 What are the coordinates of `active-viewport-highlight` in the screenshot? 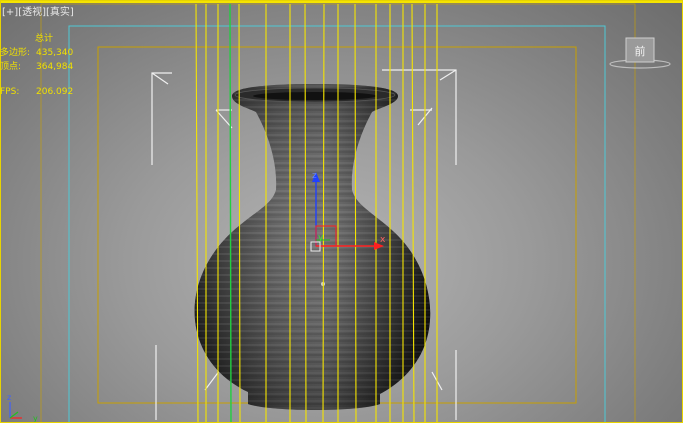 It's located at (341, 1).